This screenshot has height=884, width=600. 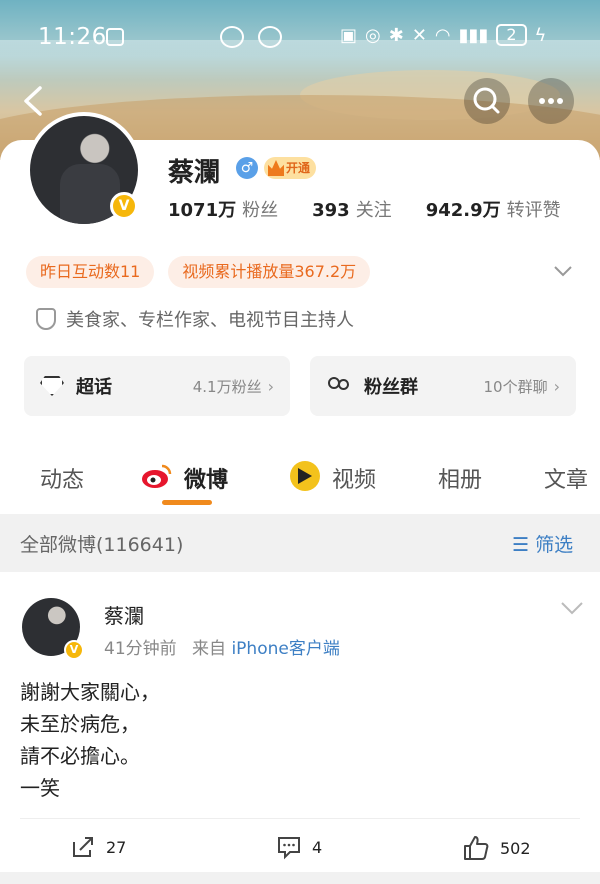 I want to click on status-app-icons, so click(x=251, y=37).